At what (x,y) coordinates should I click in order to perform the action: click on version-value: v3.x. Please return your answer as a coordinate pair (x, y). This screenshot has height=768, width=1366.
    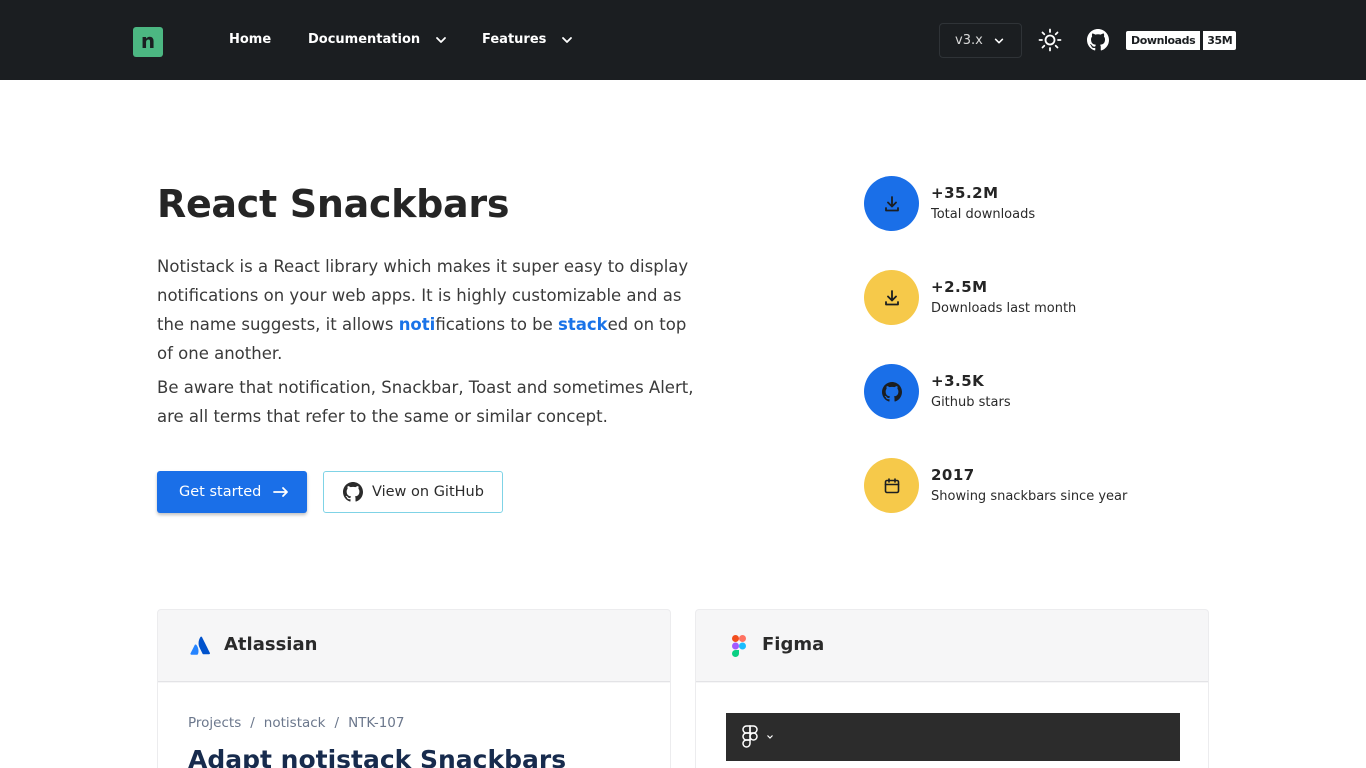
    Looking at the image, I should click on (969, 40).